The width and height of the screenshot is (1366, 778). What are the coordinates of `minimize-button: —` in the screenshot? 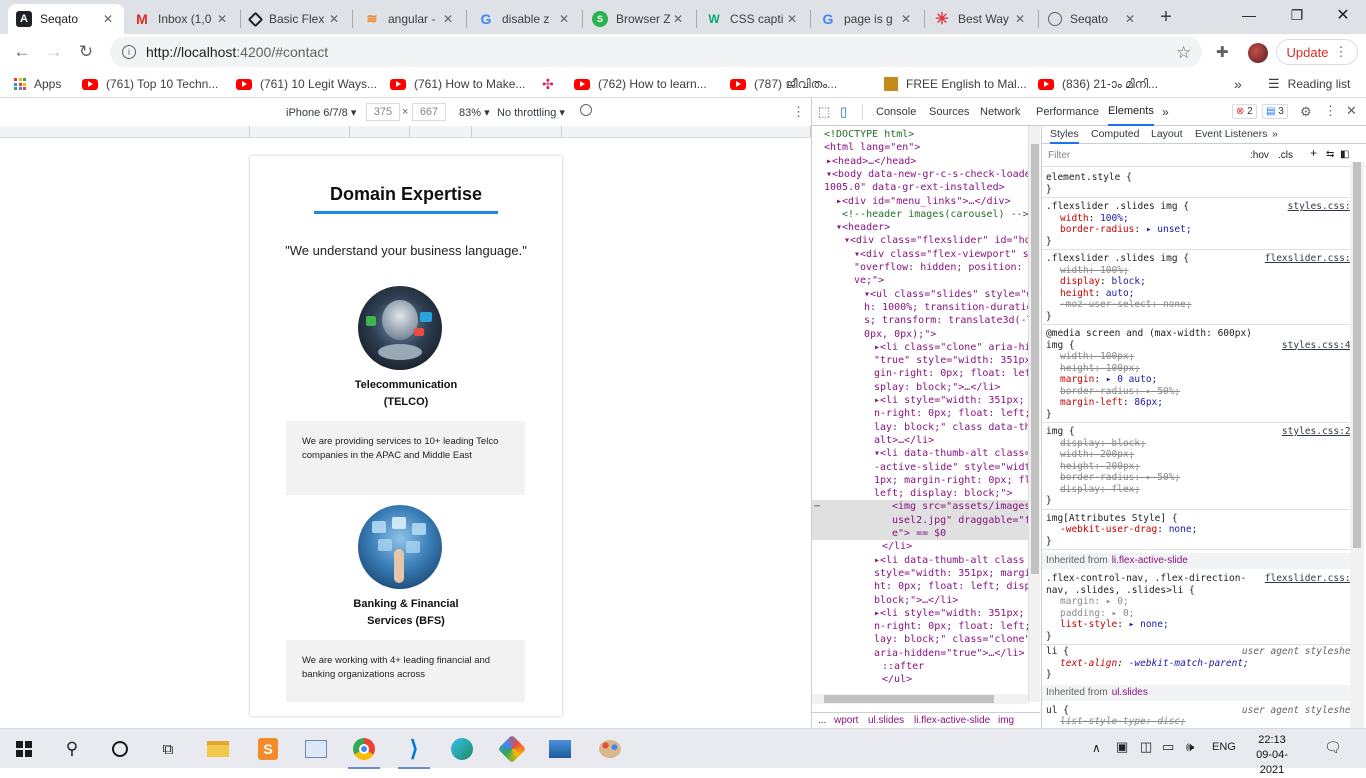 It's located at (1249, 15).